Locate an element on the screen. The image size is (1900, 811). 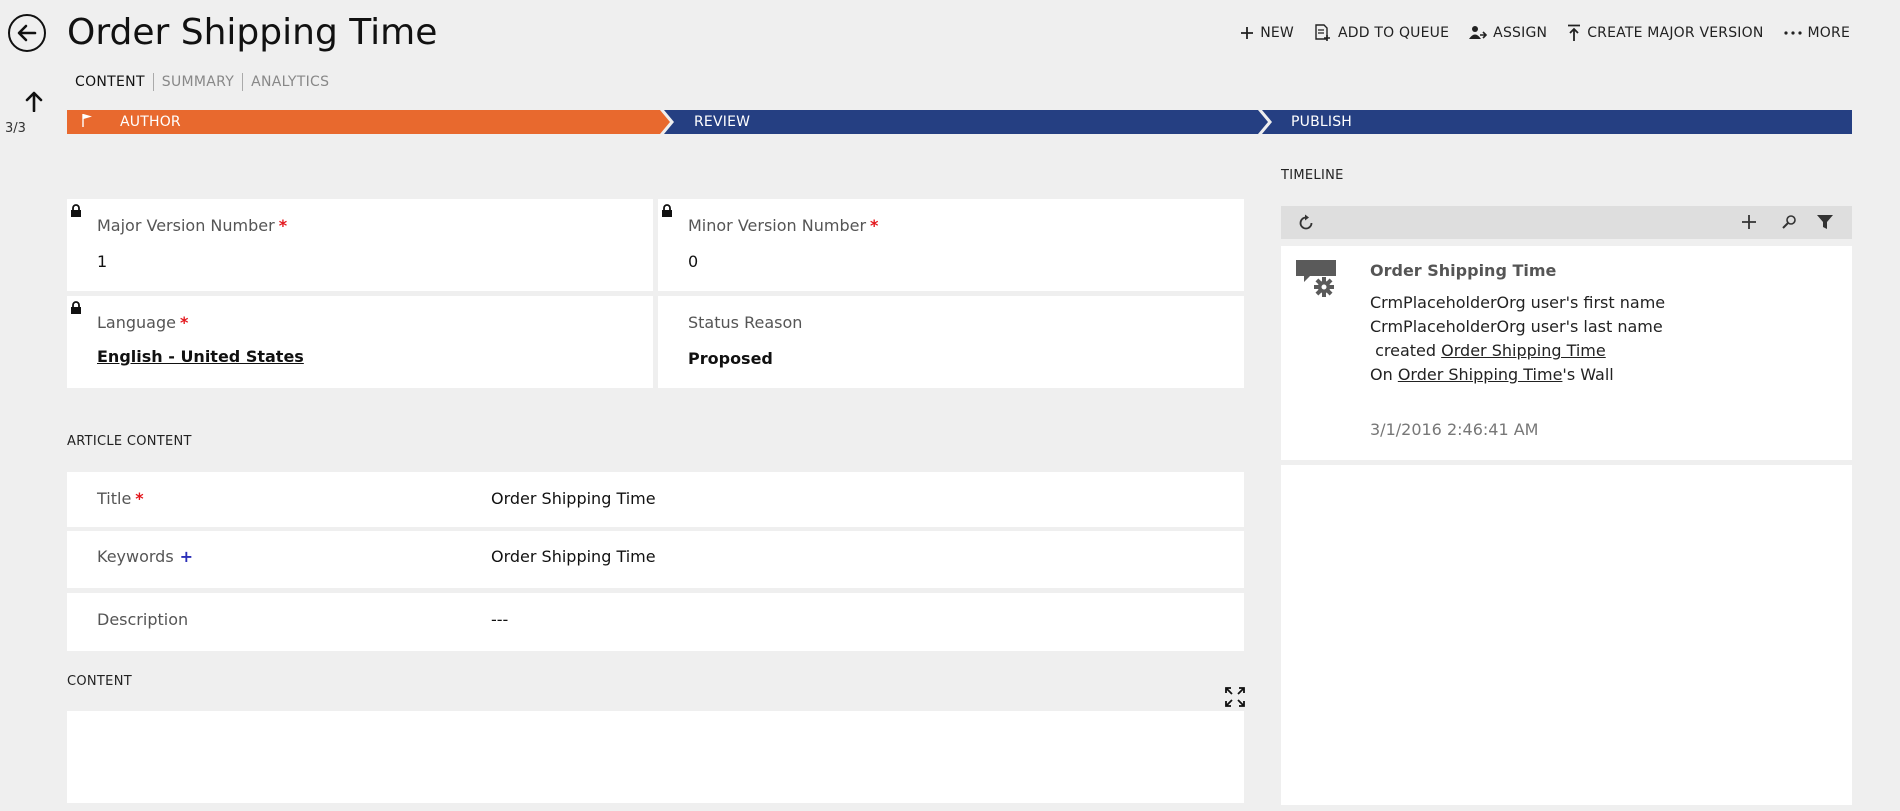
recommended-indicator: + is located at coordinates (186, 556).